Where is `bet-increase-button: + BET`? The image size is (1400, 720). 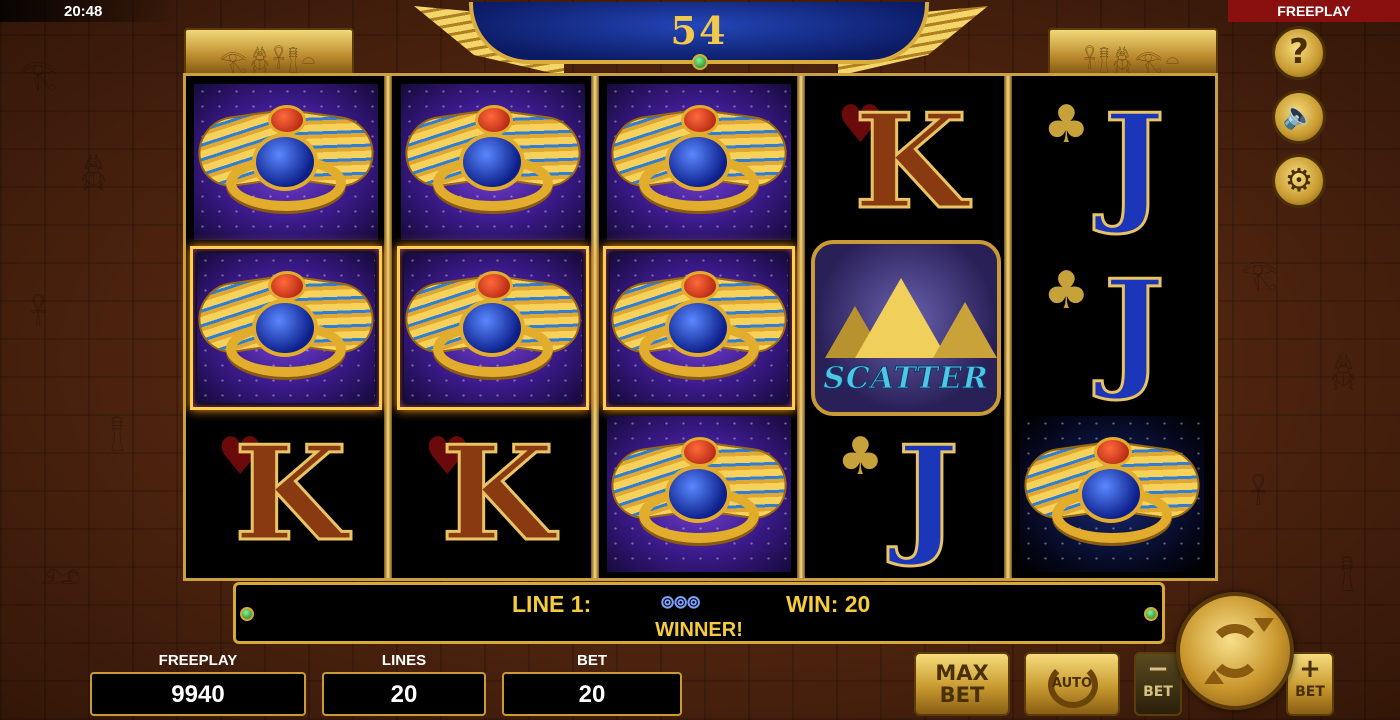 bet-increase-button: + BET is located at coordinates (1310, 684).